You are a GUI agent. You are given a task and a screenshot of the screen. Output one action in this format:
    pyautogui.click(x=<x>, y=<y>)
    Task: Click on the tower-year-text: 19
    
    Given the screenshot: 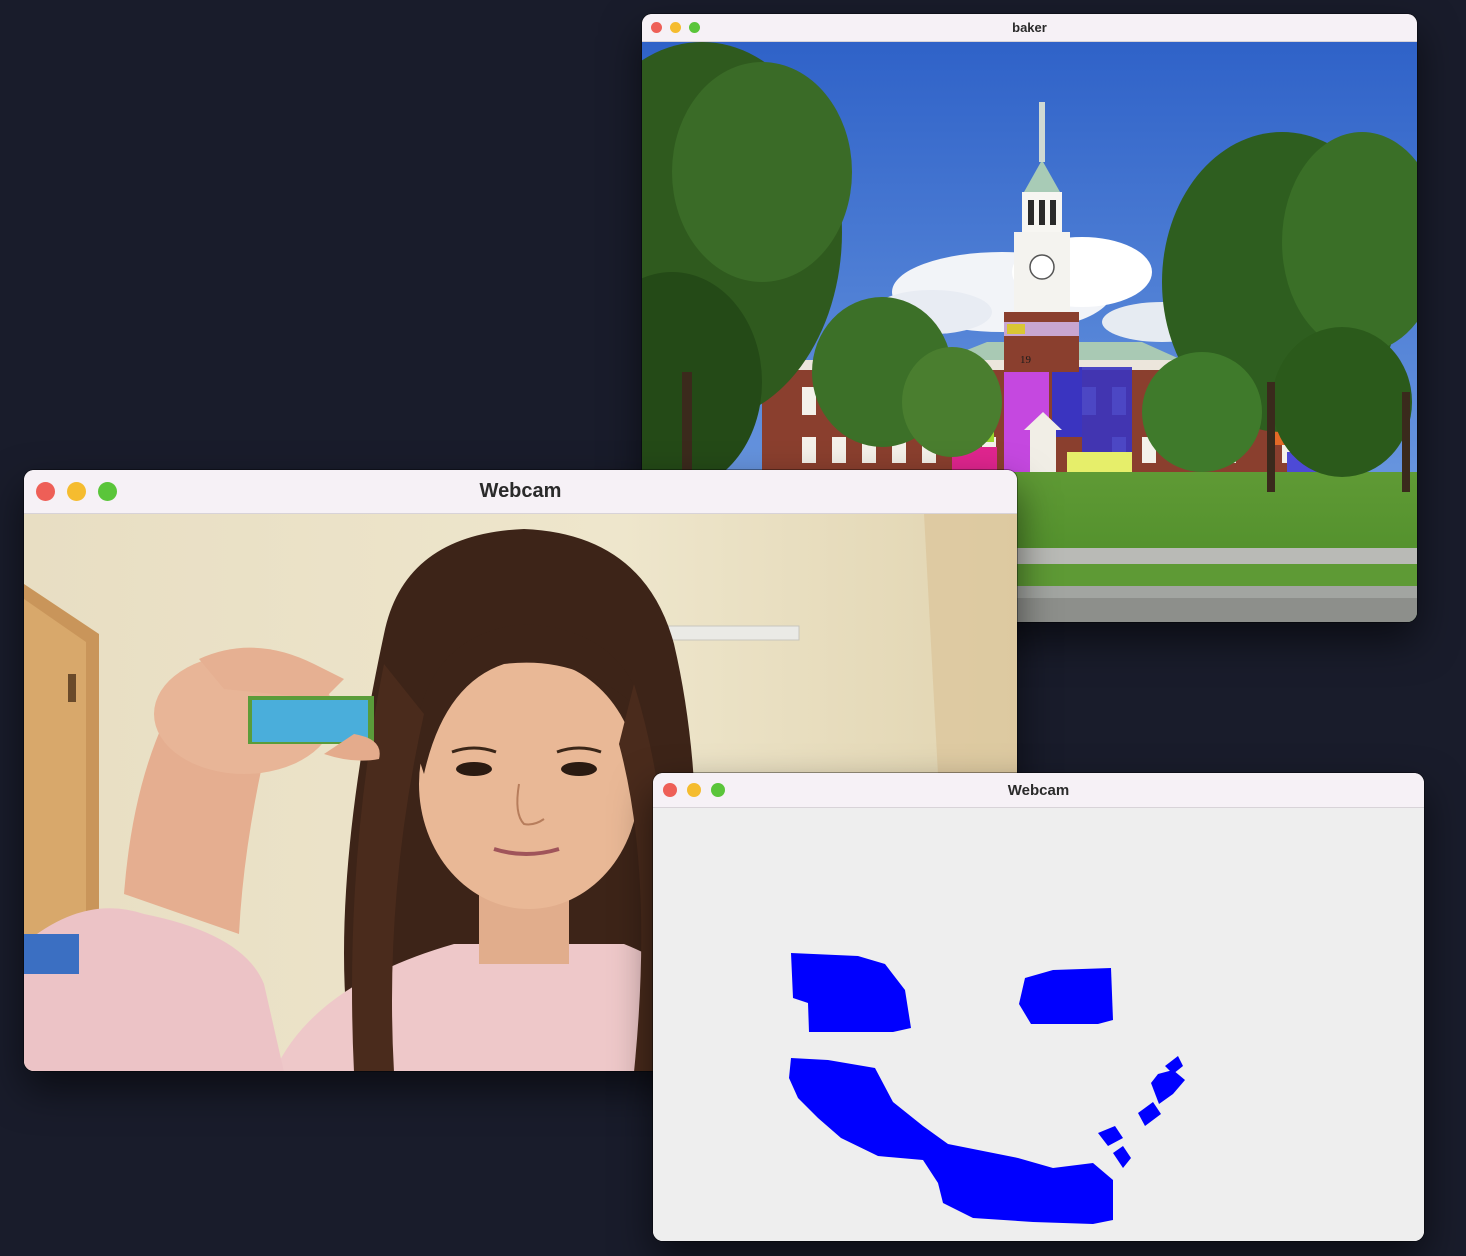 What is the action you would take?
    pyautogui.click(x=1026, y=360)
    